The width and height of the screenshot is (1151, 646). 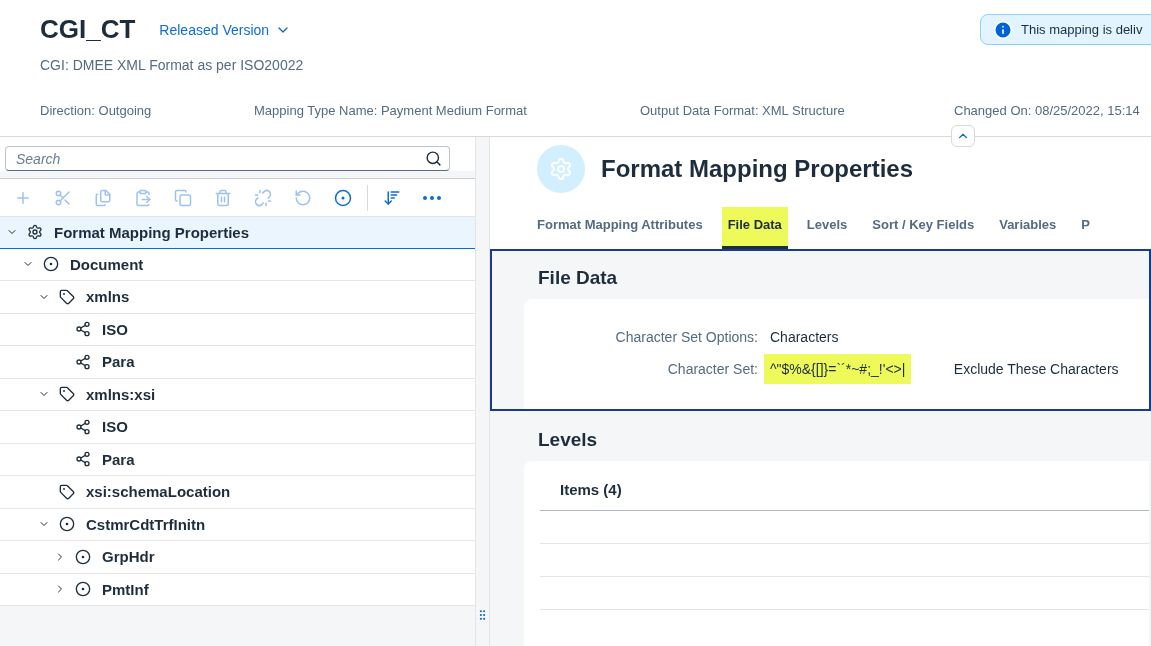 I want to click on object-title: Format Mapping Properties, so click(x=757, y=169).